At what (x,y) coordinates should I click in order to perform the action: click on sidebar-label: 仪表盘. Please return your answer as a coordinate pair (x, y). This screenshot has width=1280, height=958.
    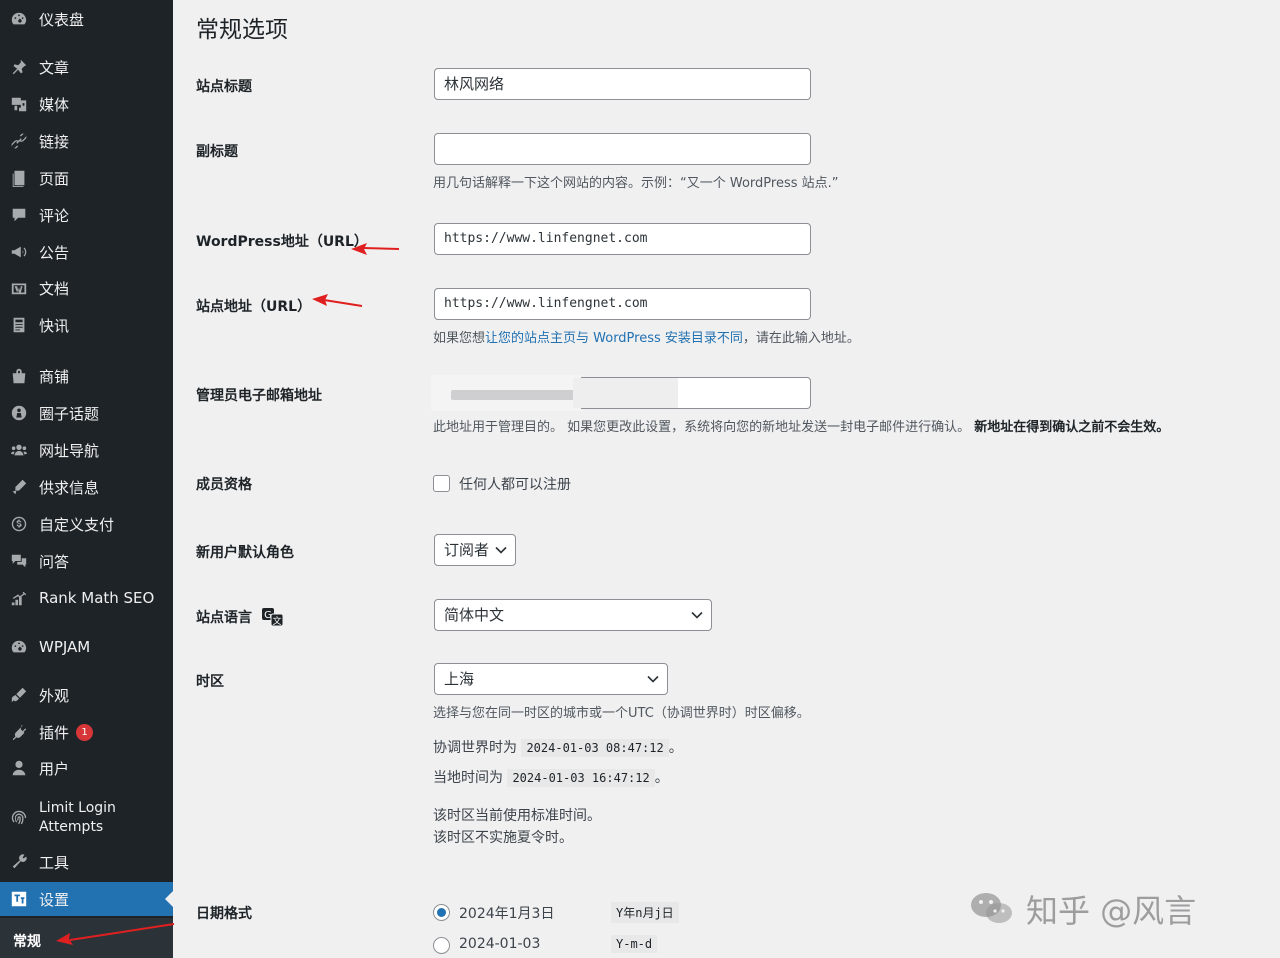
    Looking at the image, I should click on (62, 19).